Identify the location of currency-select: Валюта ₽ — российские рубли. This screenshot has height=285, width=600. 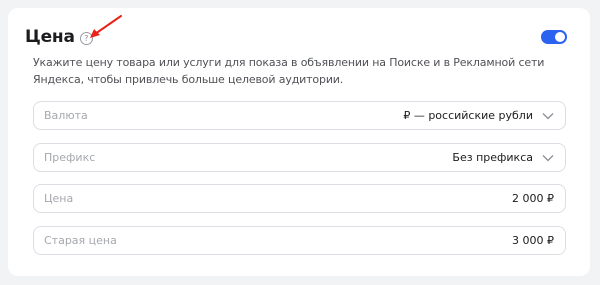
(299, 115).